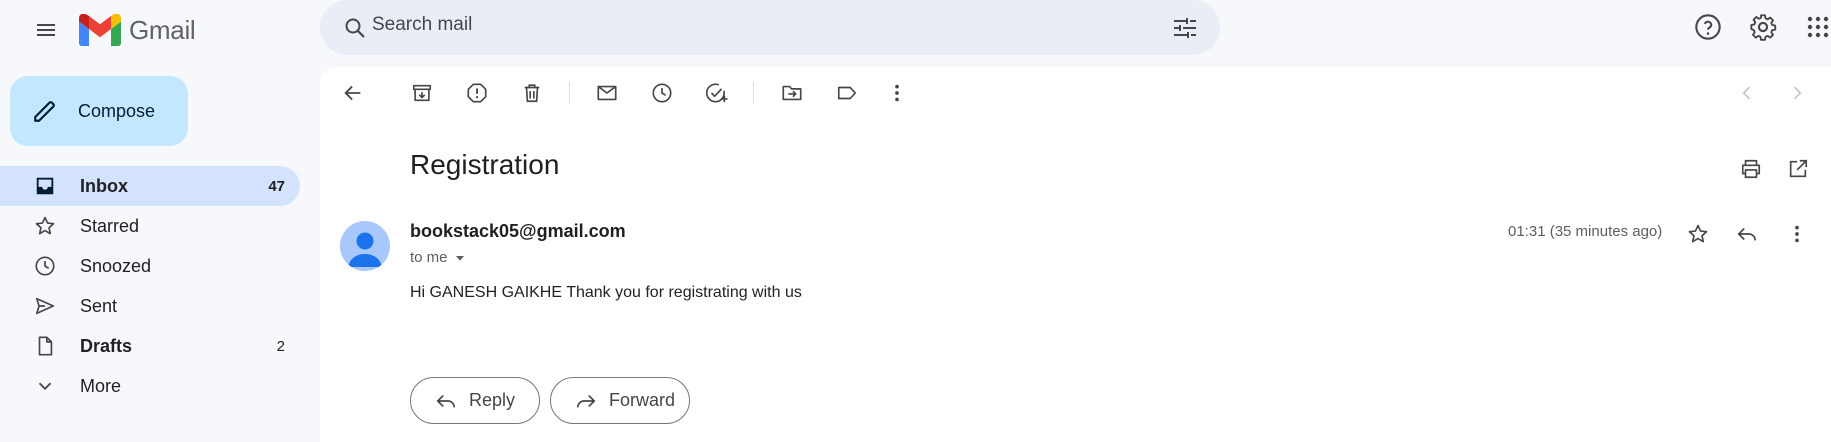  What do you see at coordinates (99, 305) in the screenshot?
I see `sidebar-item-label: Sent` at bounding box center [99, 305].